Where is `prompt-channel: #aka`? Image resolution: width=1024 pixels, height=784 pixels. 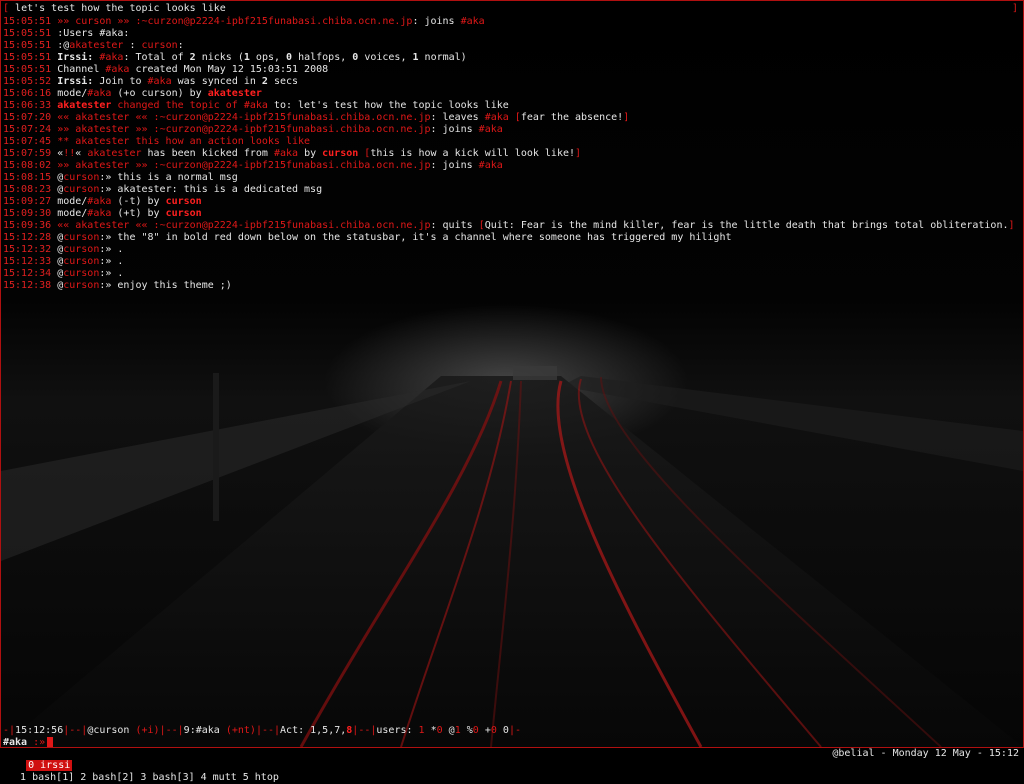 prompt-channel: #aka is located at coordinates (15, 742).